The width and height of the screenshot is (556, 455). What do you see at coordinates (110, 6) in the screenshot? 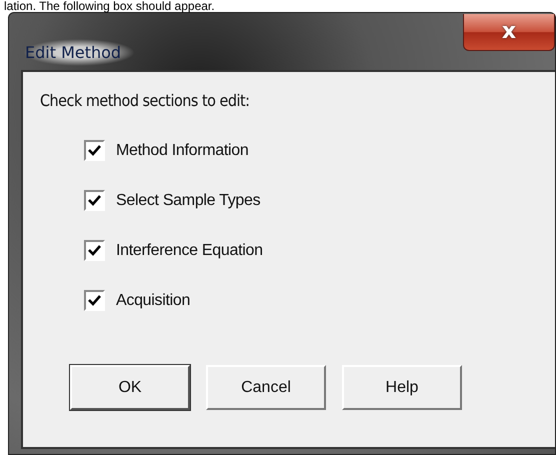
I see `document-text: lation. The following box should appear.` at bounding box center [110, 6].